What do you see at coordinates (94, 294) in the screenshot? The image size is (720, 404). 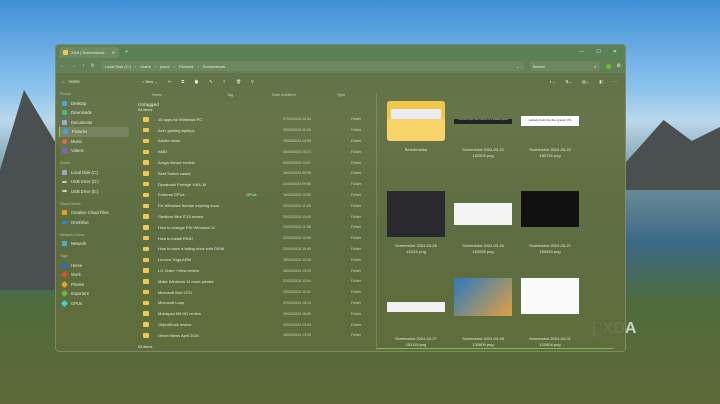 I see `sidebar-item-tag: Important` at bounding box center [94, 294].